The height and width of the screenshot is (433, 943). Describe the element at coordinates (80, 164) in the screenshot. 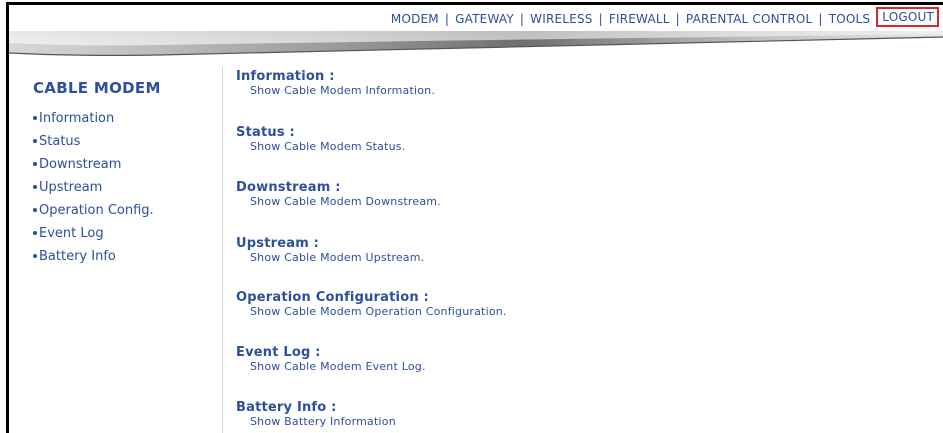

I see `sidebar-item-label: Downstream` at that location.